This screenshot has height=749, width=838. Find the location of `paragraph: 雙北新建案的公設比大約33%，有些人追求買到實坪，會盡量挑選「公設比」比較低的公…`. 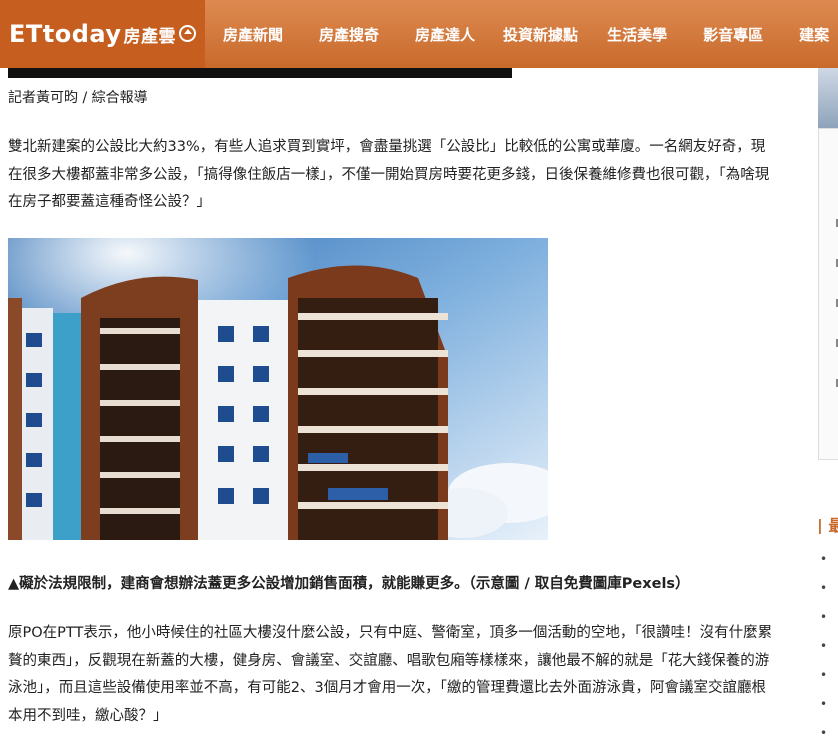

paragraph: 雙北新建案的公設比大約33%，有些人追求買到實坪，會盡量挑選「公設比」比較低的公… is located at coordinates (389, 174).